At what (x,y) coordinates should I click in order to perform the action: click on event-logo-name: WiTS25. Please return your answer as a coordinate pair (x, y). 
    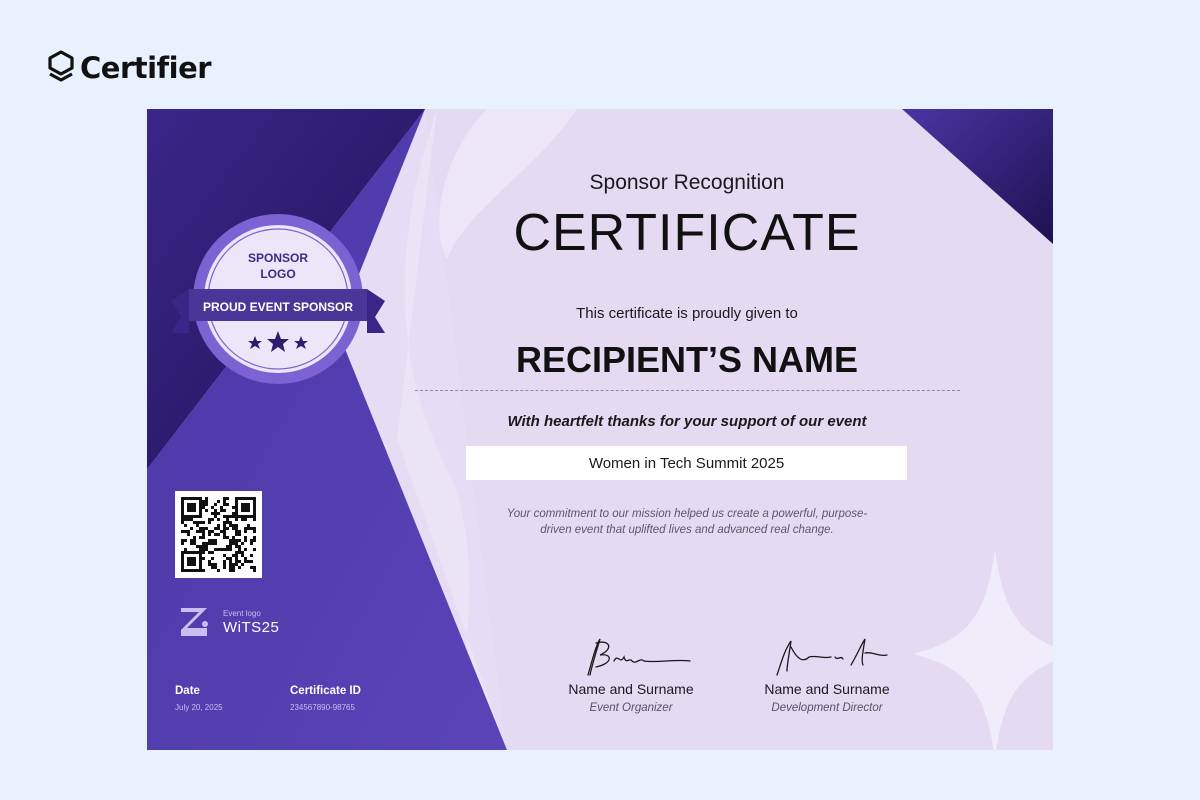
    Looking at the image, I should click on (251, 627).